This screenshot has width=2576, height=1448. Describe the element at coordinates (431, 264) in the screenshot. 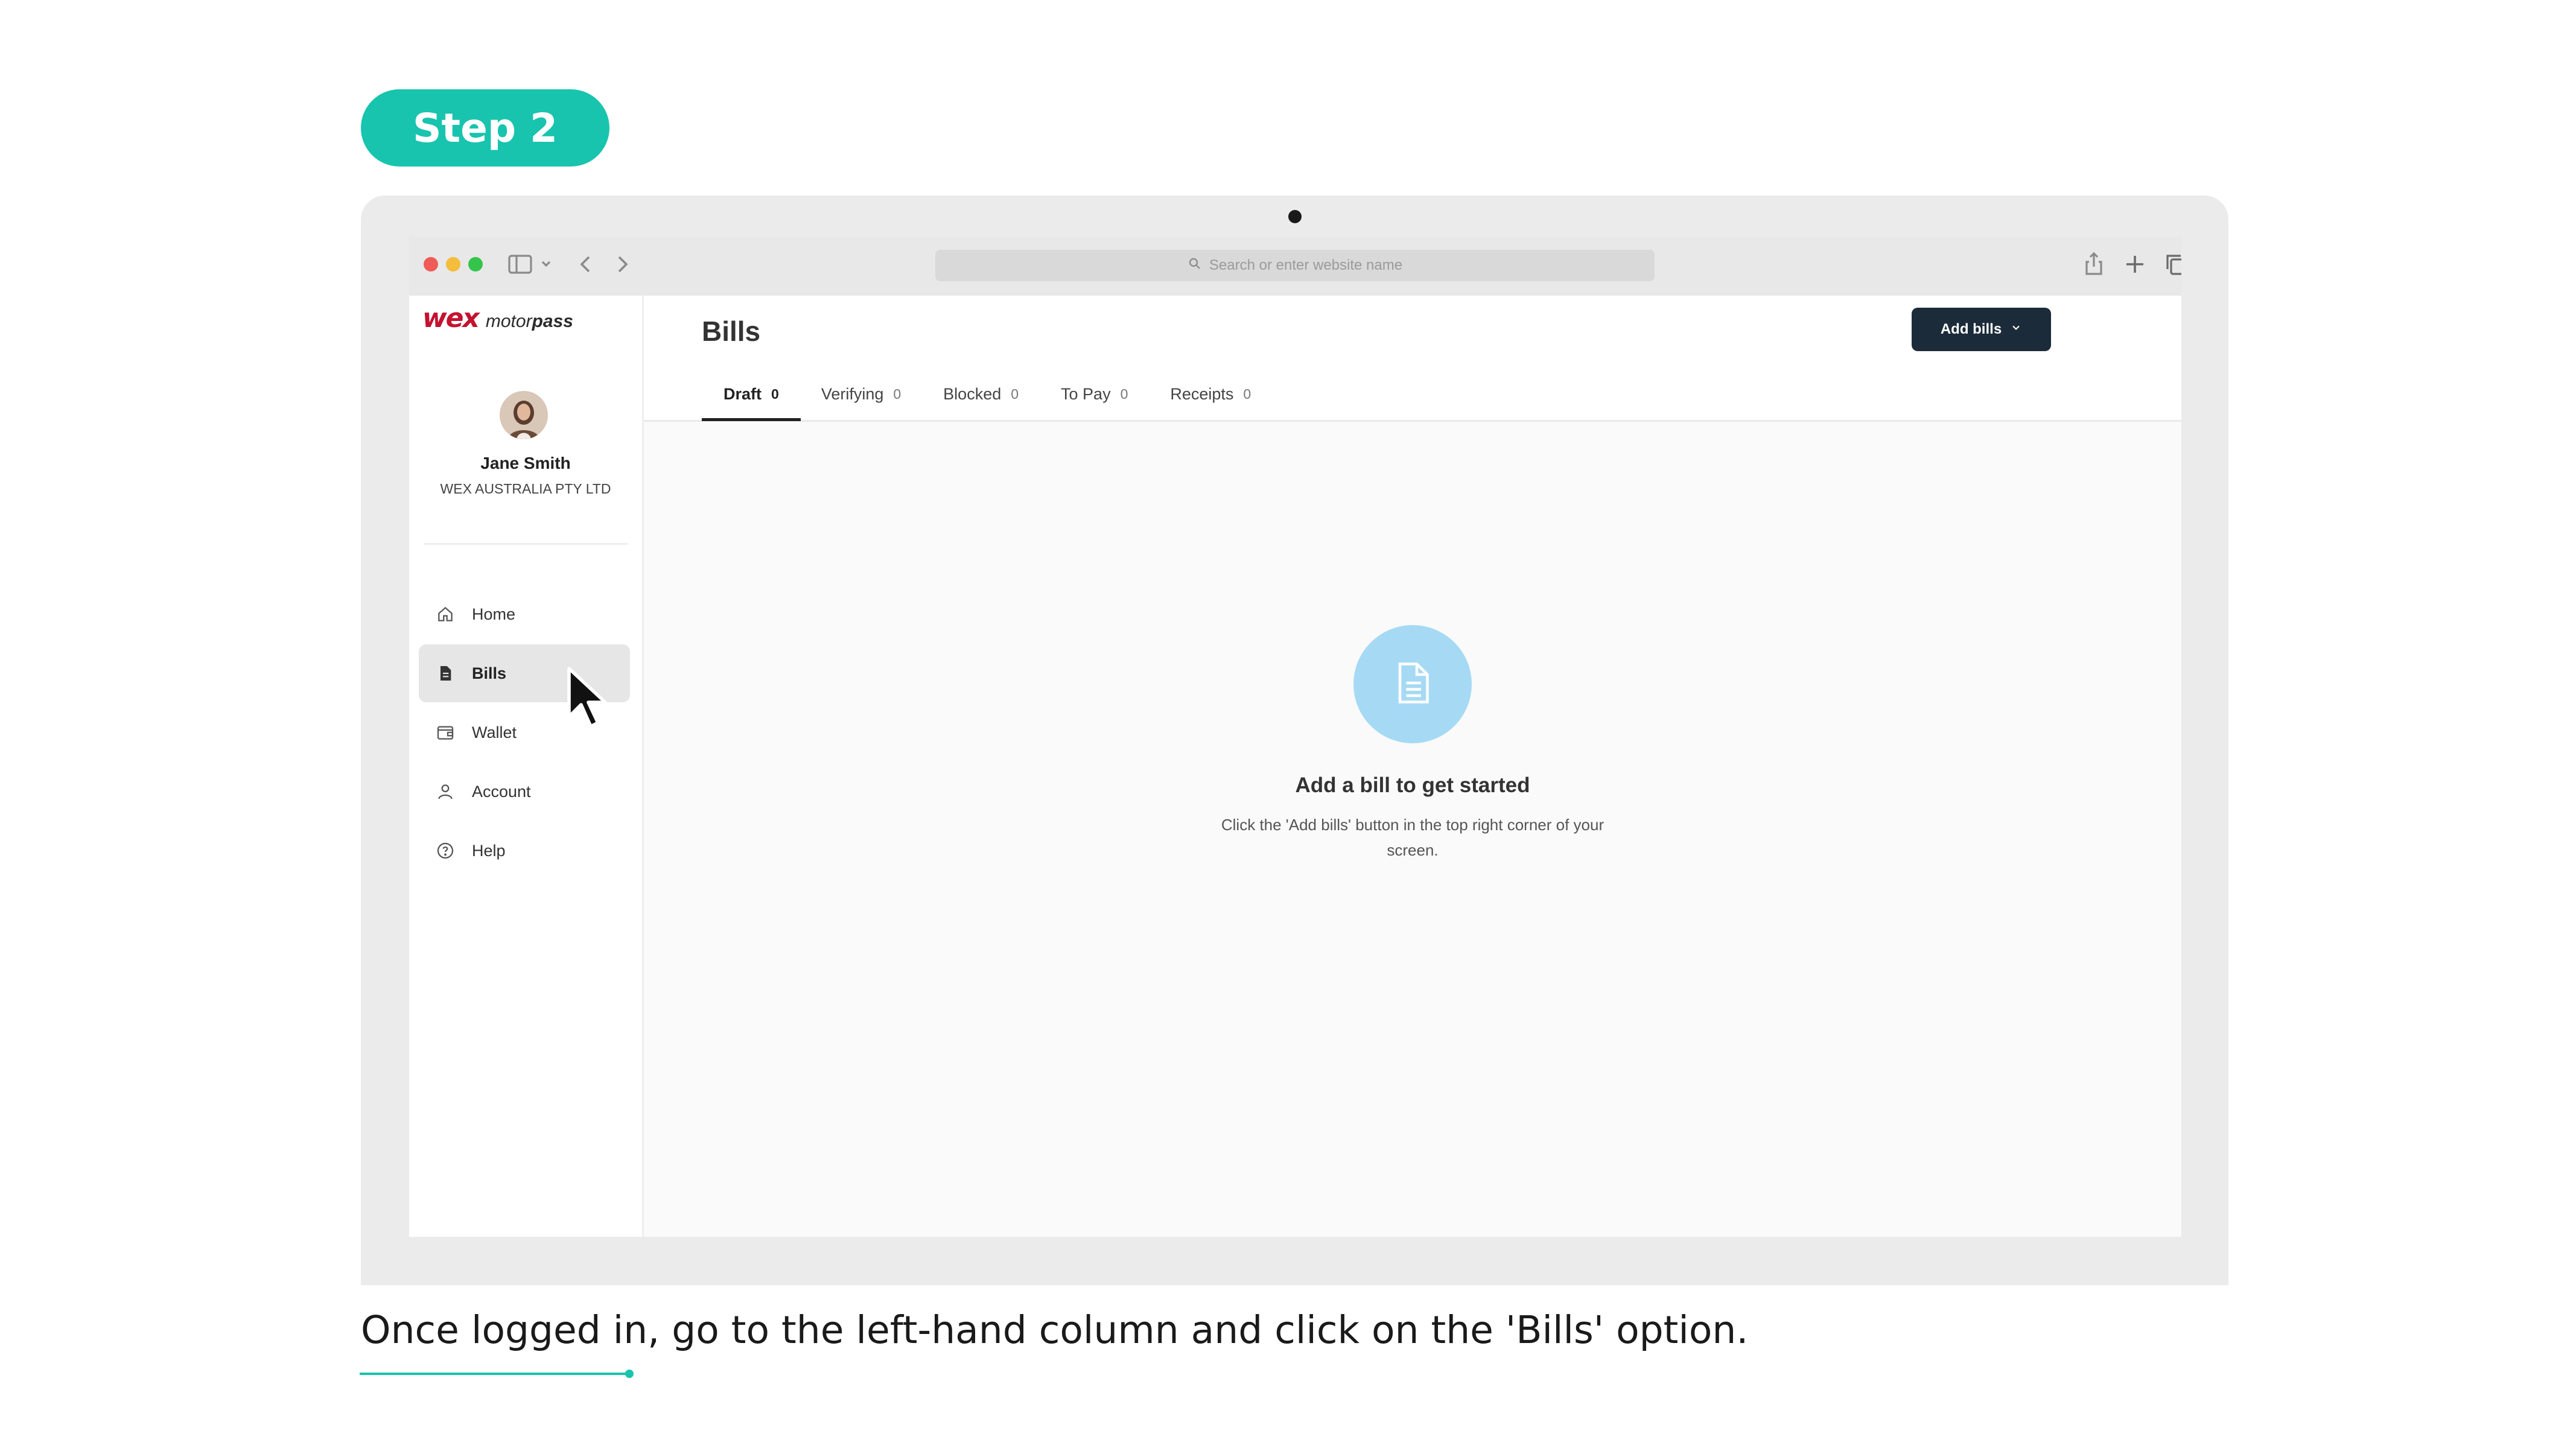

I see `close-window-button` at that location.